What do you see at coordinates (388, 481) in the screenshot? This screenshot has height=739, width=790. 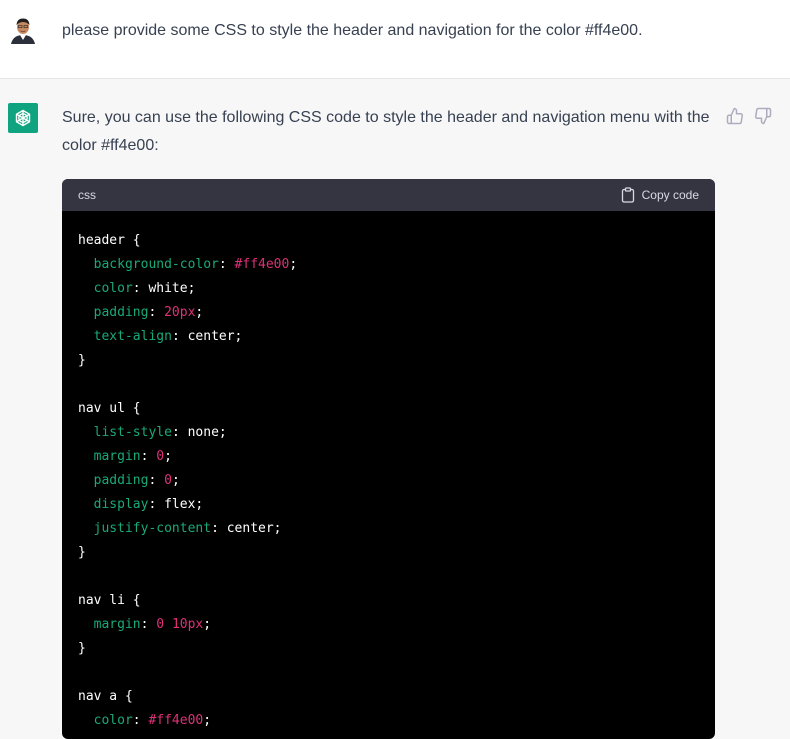 I see `code-line: padding: 0;` at bounding box center [388, 481].